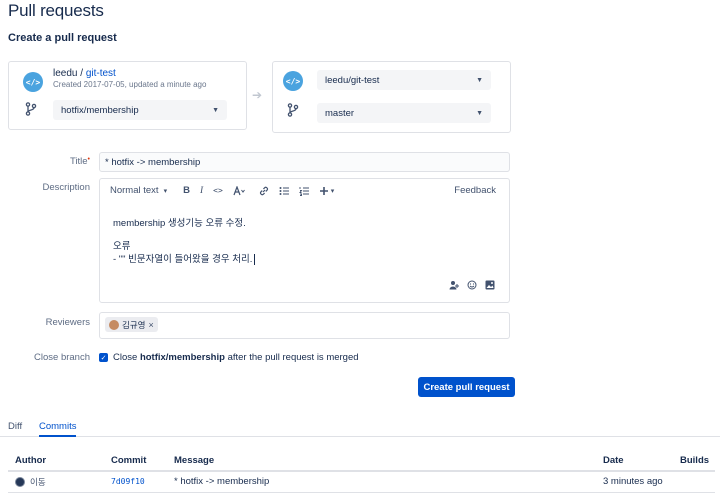 This screenshot has height=503, width=720. I want to click on author-cell: 이동, so click(56, 482).